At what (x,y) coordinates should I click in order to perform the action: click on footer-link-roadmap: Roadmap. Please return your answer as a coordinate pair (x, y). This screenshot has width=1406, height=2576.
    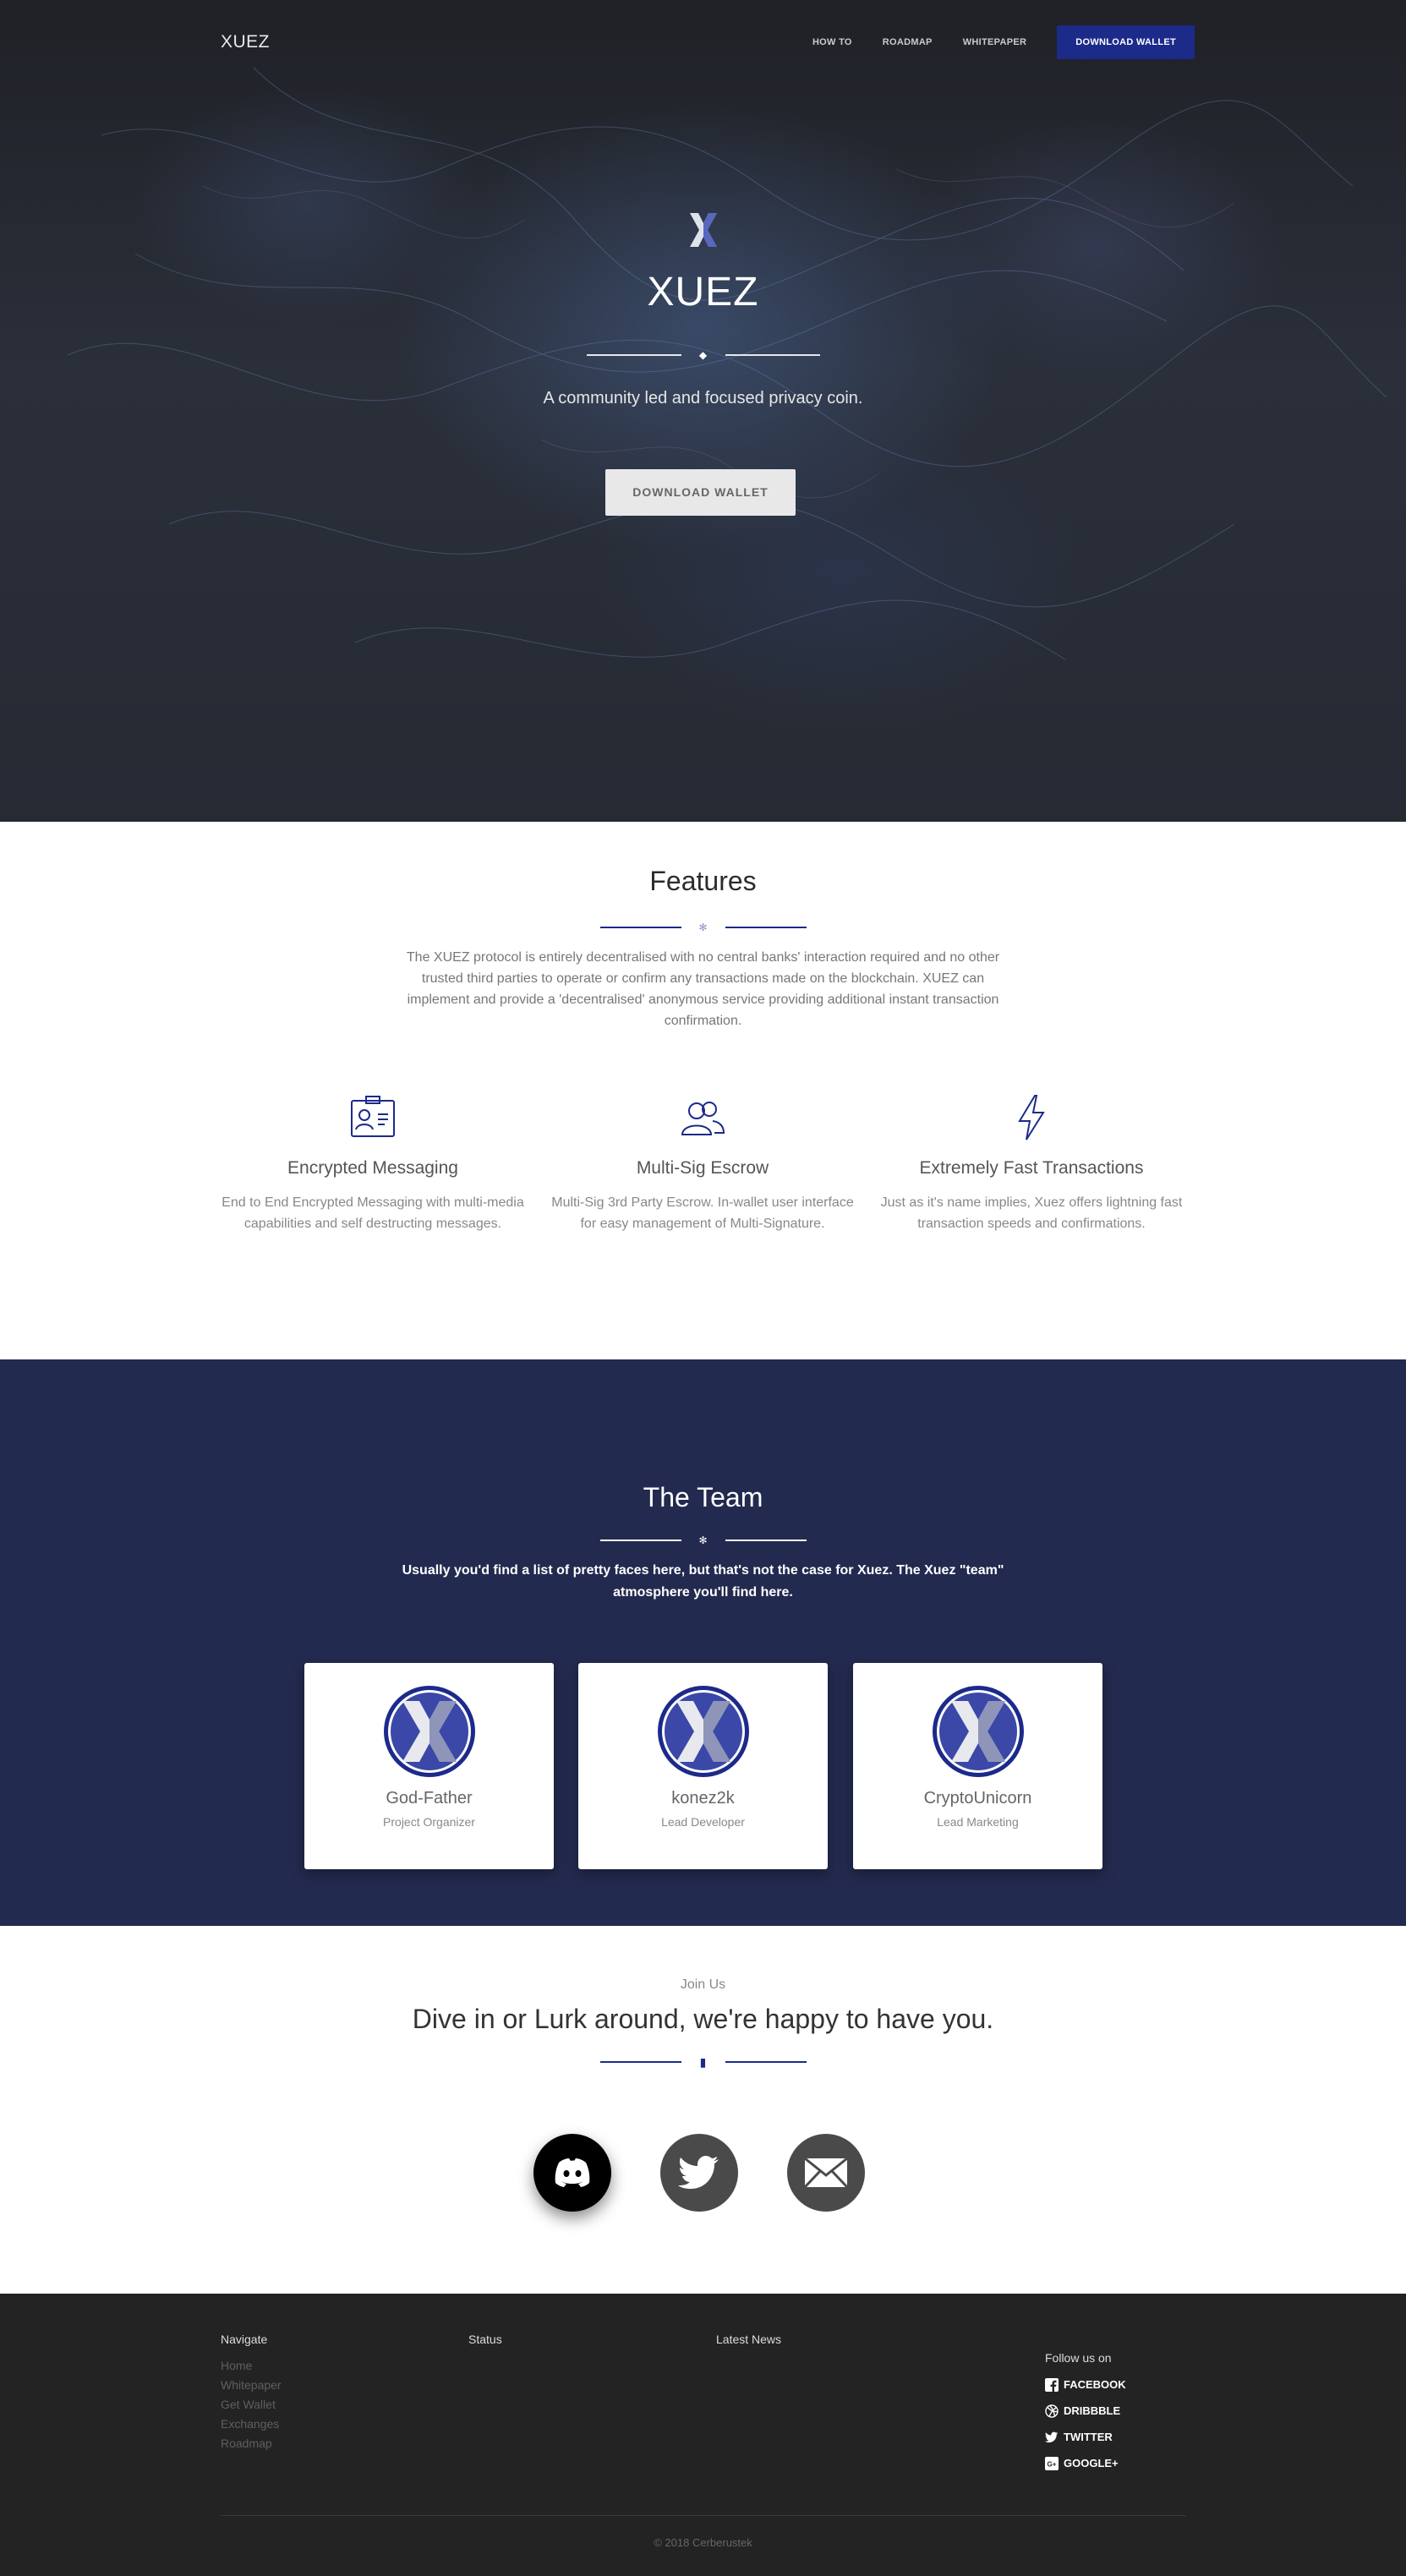
    Looking at the image, I should click on (251, 2443).